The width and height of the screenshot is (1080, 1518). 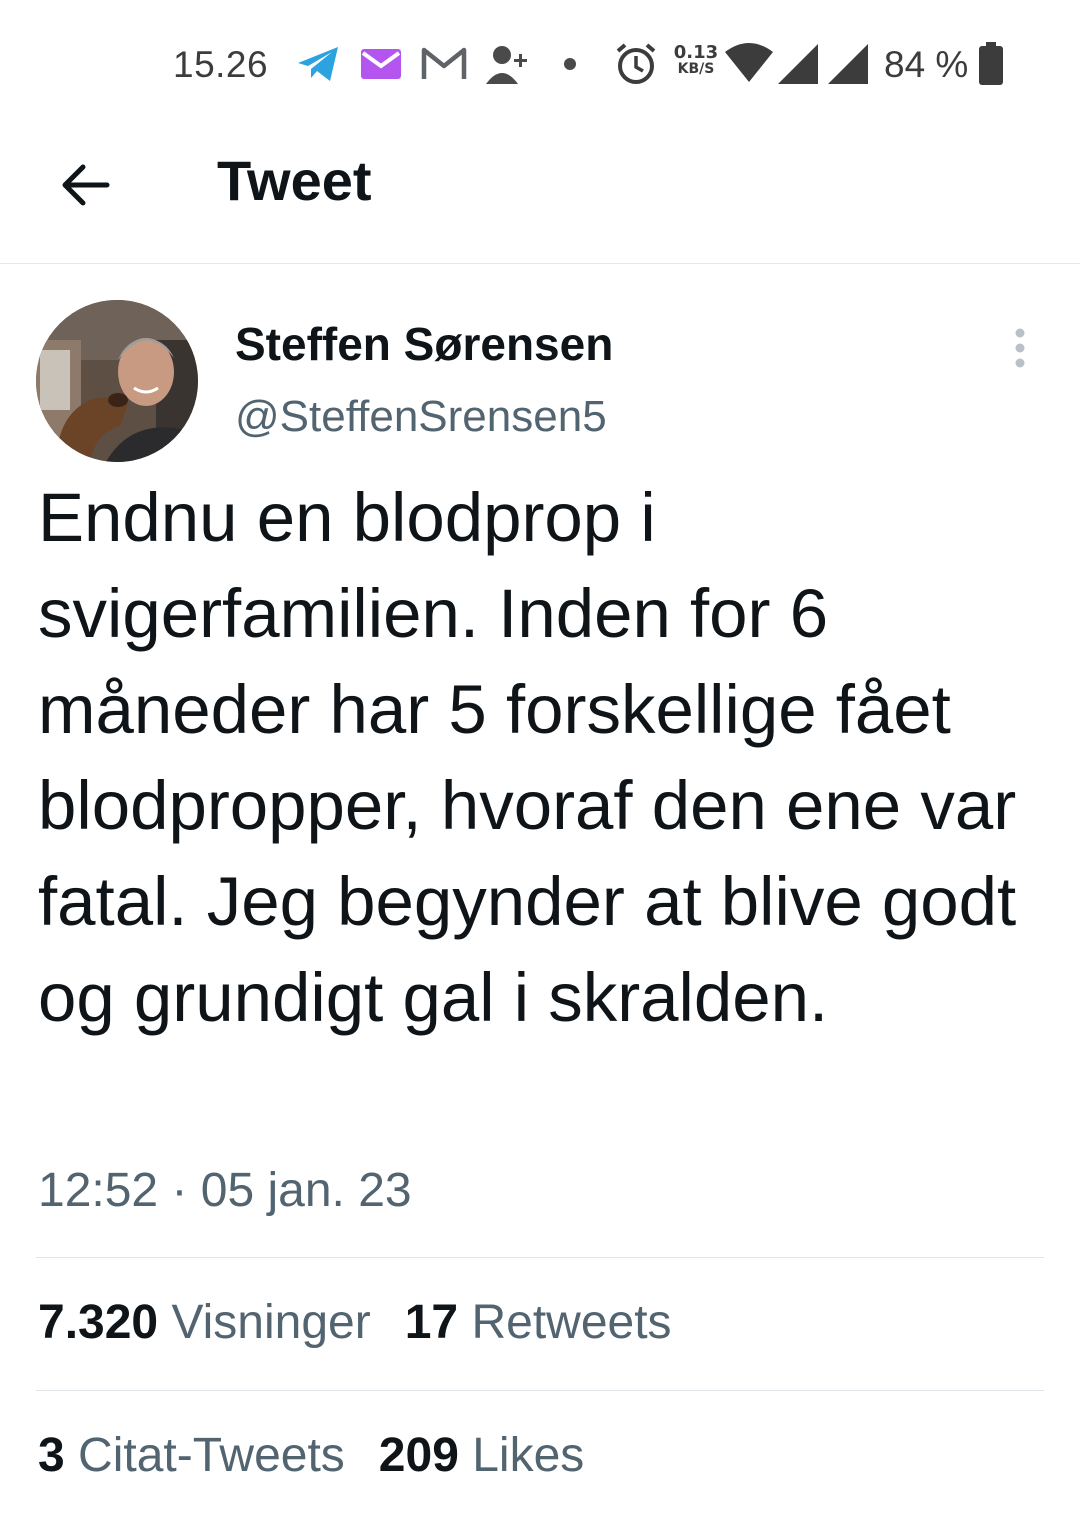 I want to click on arrow-left-icon, so click(x=86, y=185).